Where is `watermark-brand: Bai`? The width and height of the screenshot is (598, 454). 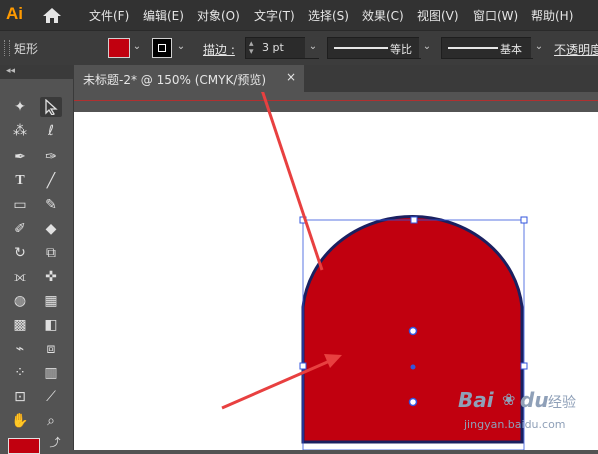
watermark-brand: Bai is located at coordinates (476, 400).